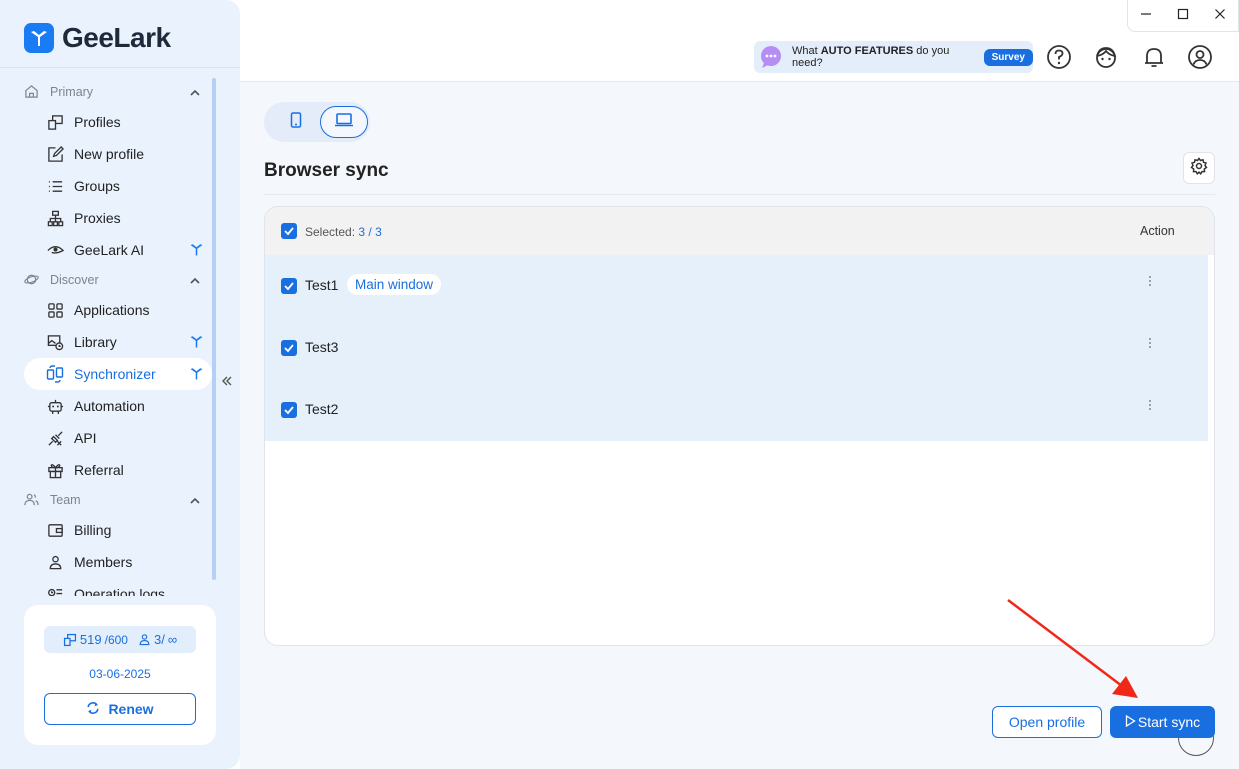 Image resolution: width=1239 pixels, height=769 pixels. What do you see at coordinates (115, 374) in the screenshot?
I see `sidebar-item-label: Synchronizer` at bounding box center [115, 374].